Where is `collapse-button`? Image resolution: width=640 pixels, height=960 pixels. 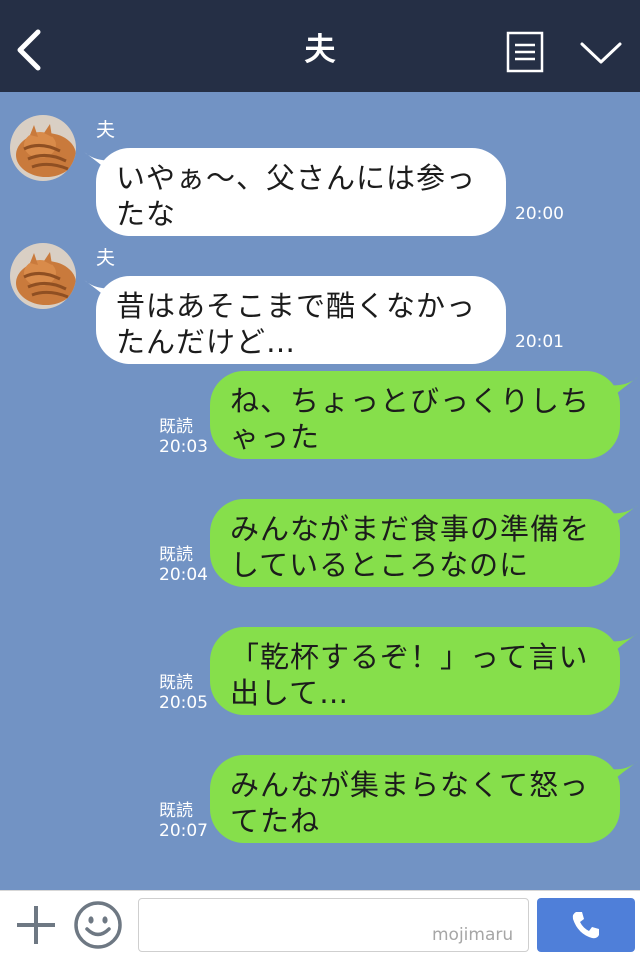
collapse-button is located at coordinates (601, 53).